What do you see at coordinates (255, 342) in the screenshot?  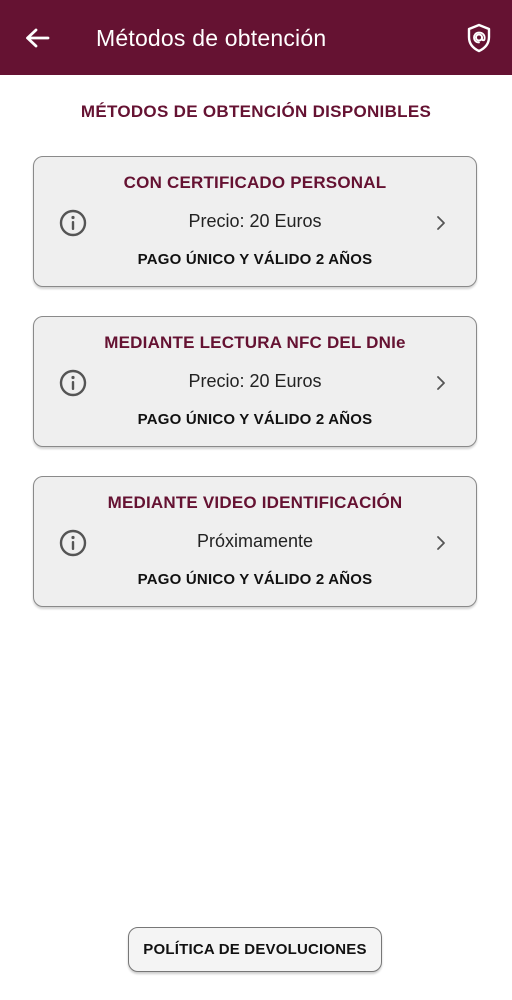 I see `method-title: MEDIANTE LECTURA NFC DEL DNIe` at bounding box center [255, 342].